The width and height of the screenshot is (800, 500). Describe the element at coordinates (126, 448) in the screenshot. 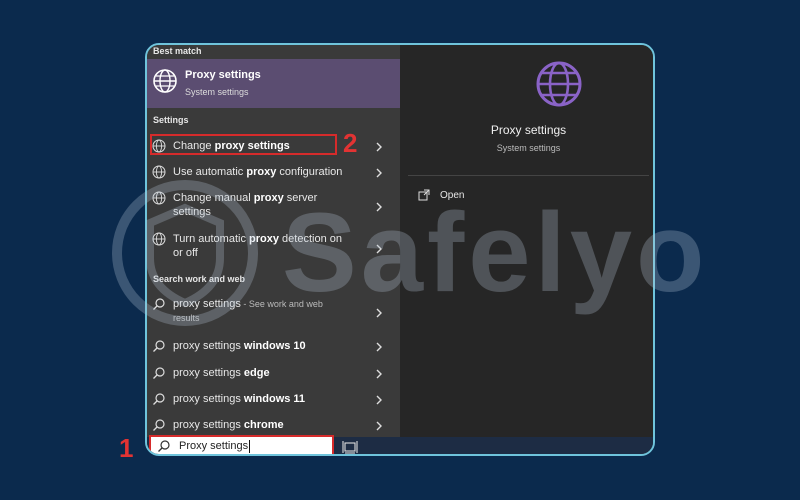

I see `annotation-step-1: 1` at that location.